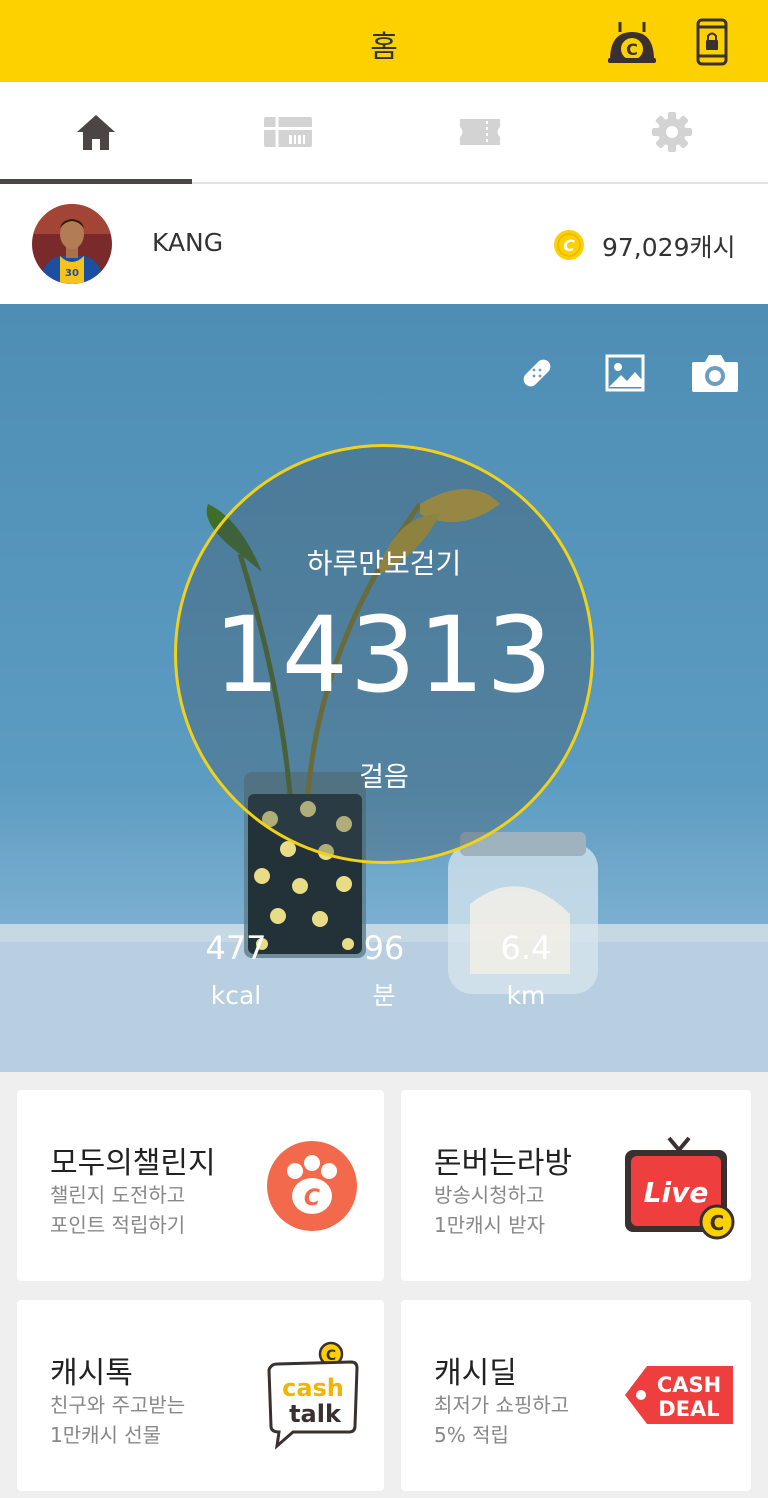  I want to click on tab-home, so click(96, 132).